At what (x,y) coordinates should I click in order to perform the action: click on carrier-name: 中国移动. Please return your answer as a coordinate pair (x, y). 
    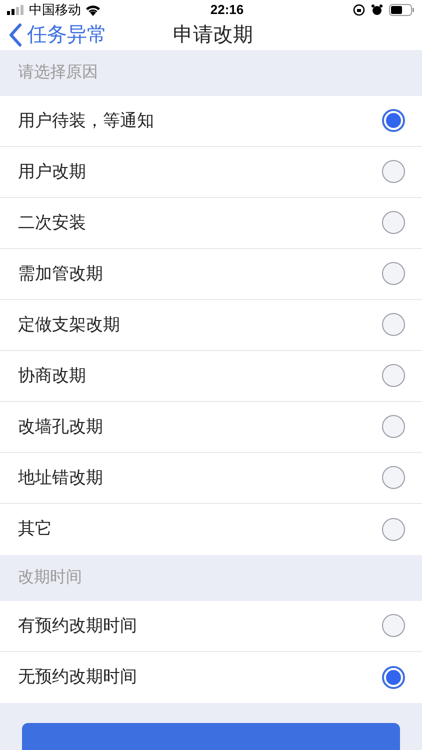
    Looking at the image, I should click on (55, 10).